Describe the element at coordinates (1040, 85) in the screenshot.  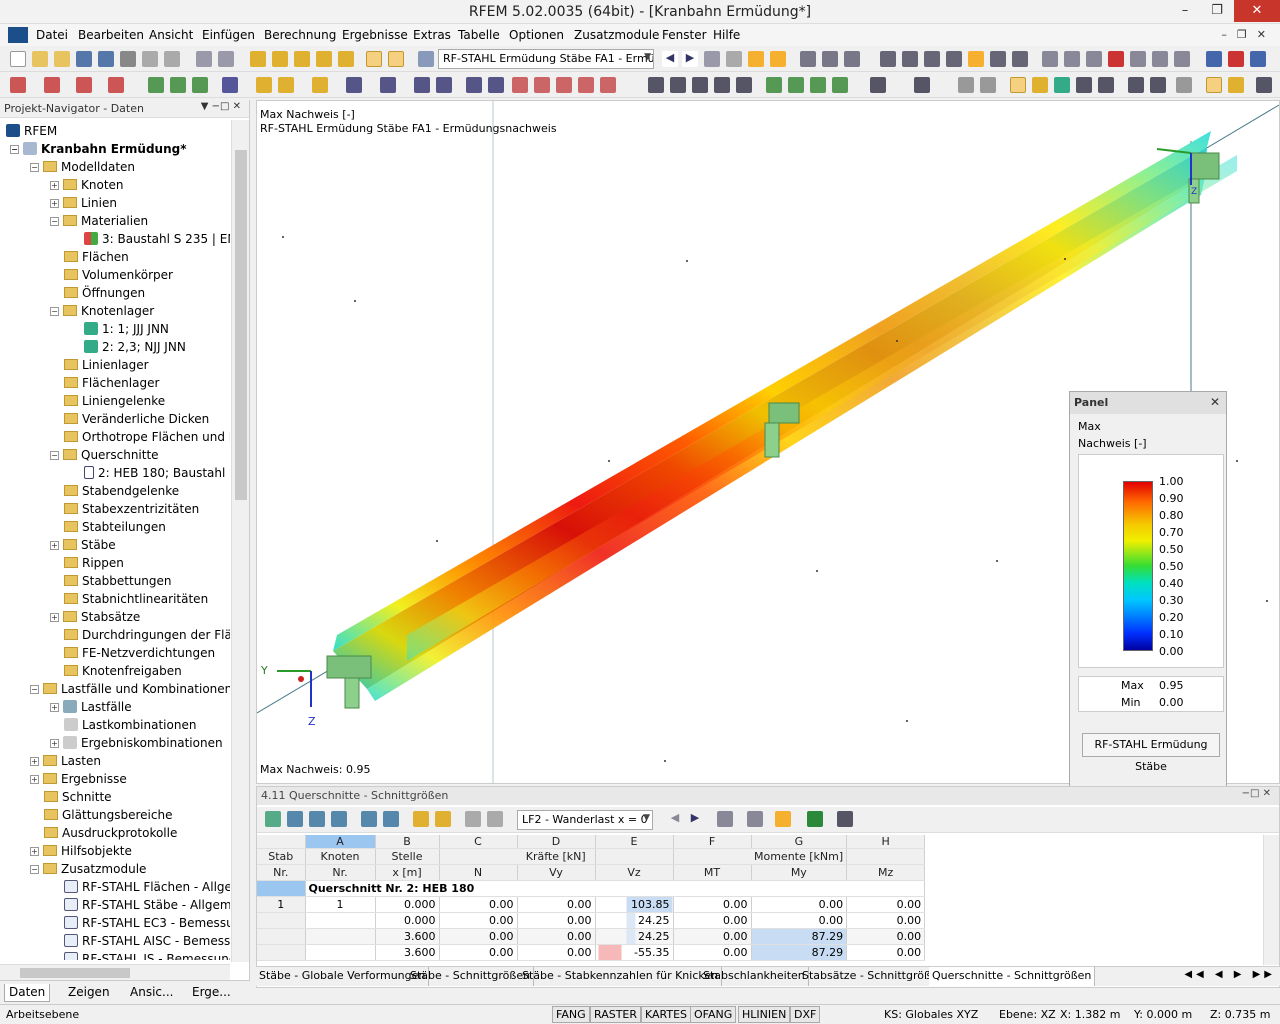
I see `fill-icon` at that location.